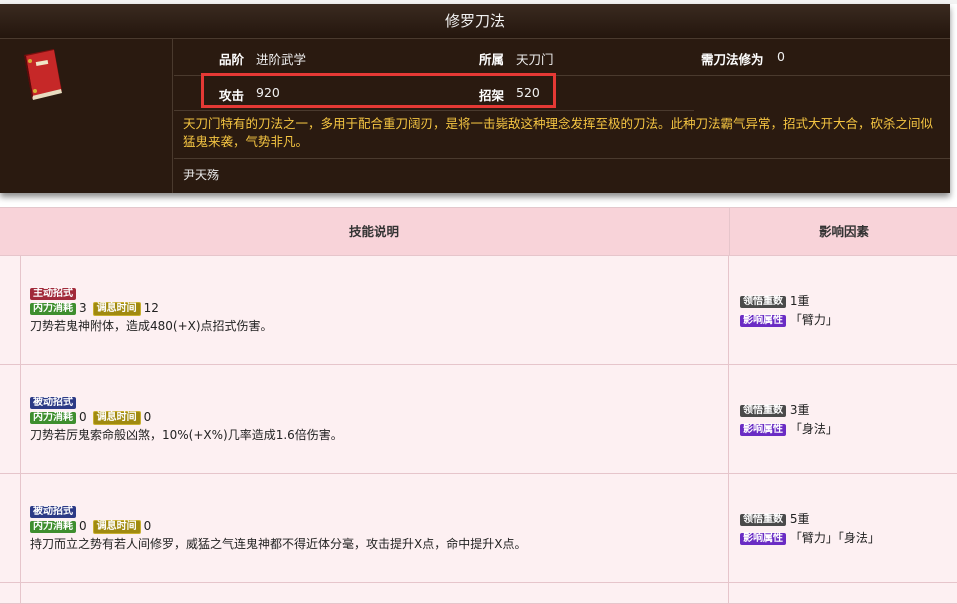 Image resolution: width=957 pixels, height=604 pixels. I want to click on belong-value: 天刀门, so click(535, 59).